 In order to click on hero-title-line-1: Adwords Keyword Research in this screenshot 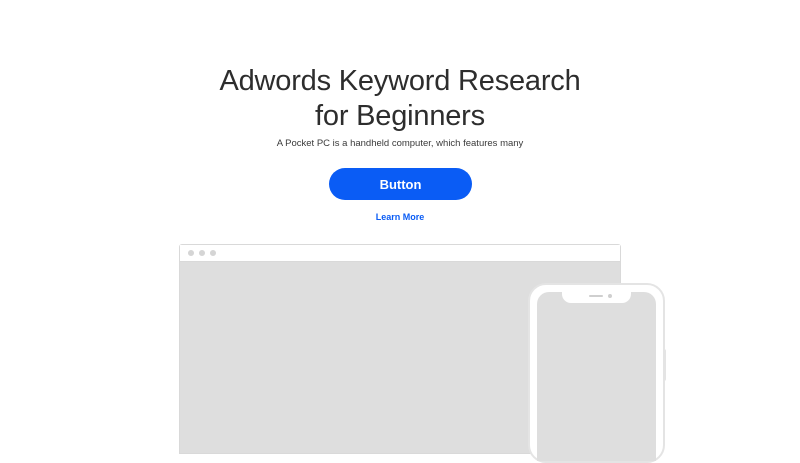, I will do `click(400, 81)`.